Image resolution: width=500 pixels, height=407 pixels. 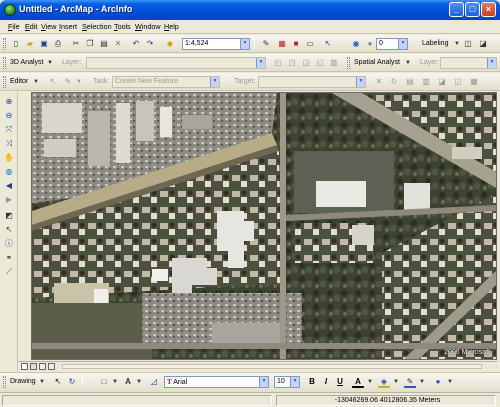 What do you see at coordinates (9, 172) in the screenshot?
I see `full-extent-globe-icon: ◍` at bounding box center [9, 172].